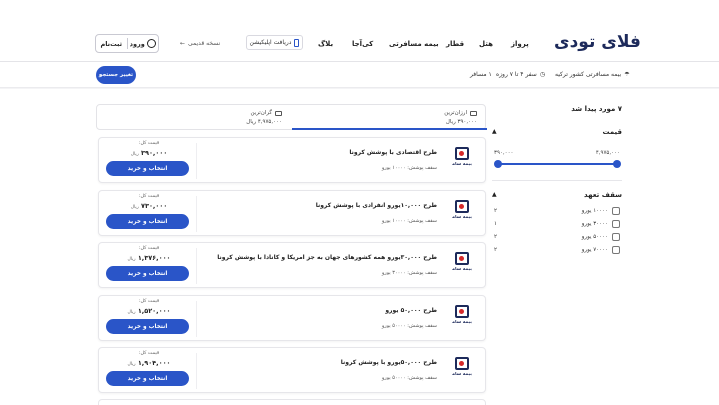  Describe the element at coordinates (200, 43) in the screenshot. I see `old-version-link: نسخه قدیمی ←` at that location.